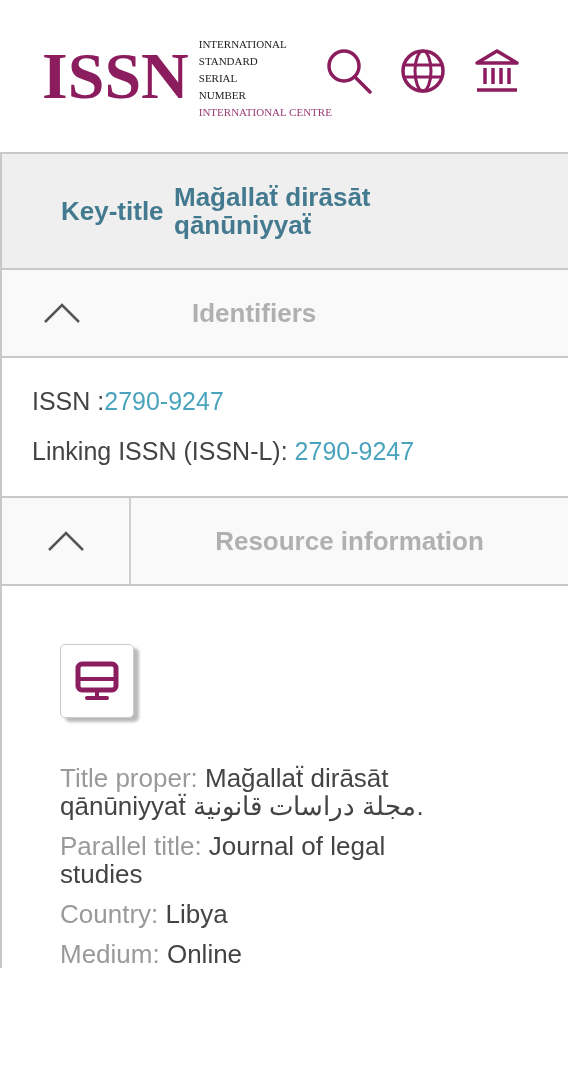 The image size is (568, 1080). What do you see at coordinates (152, 954) in the screenshot?
I see `field-line: Medium: Online` at bounding box center [152, 954].